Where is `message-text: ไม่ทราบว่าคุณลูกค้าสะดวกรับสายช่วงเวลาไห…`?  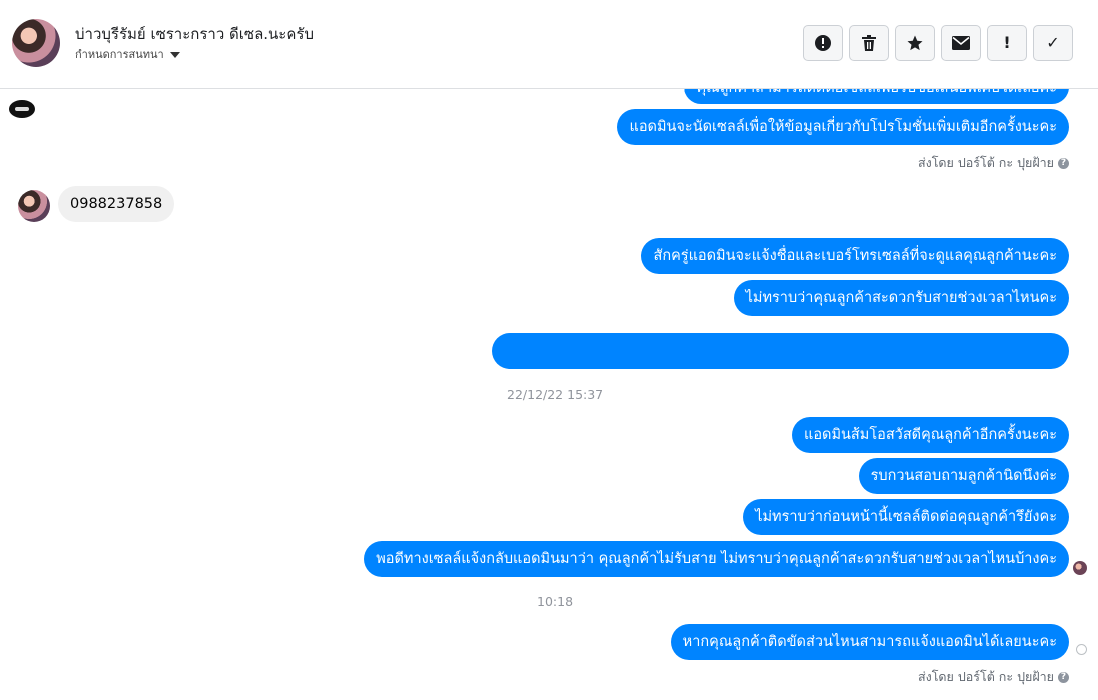 message-text: ไม่ทราบว่าคุณลูกค้าสะดวกรับสายช่วงเวลาไห… is located at coordinates (901, 298).